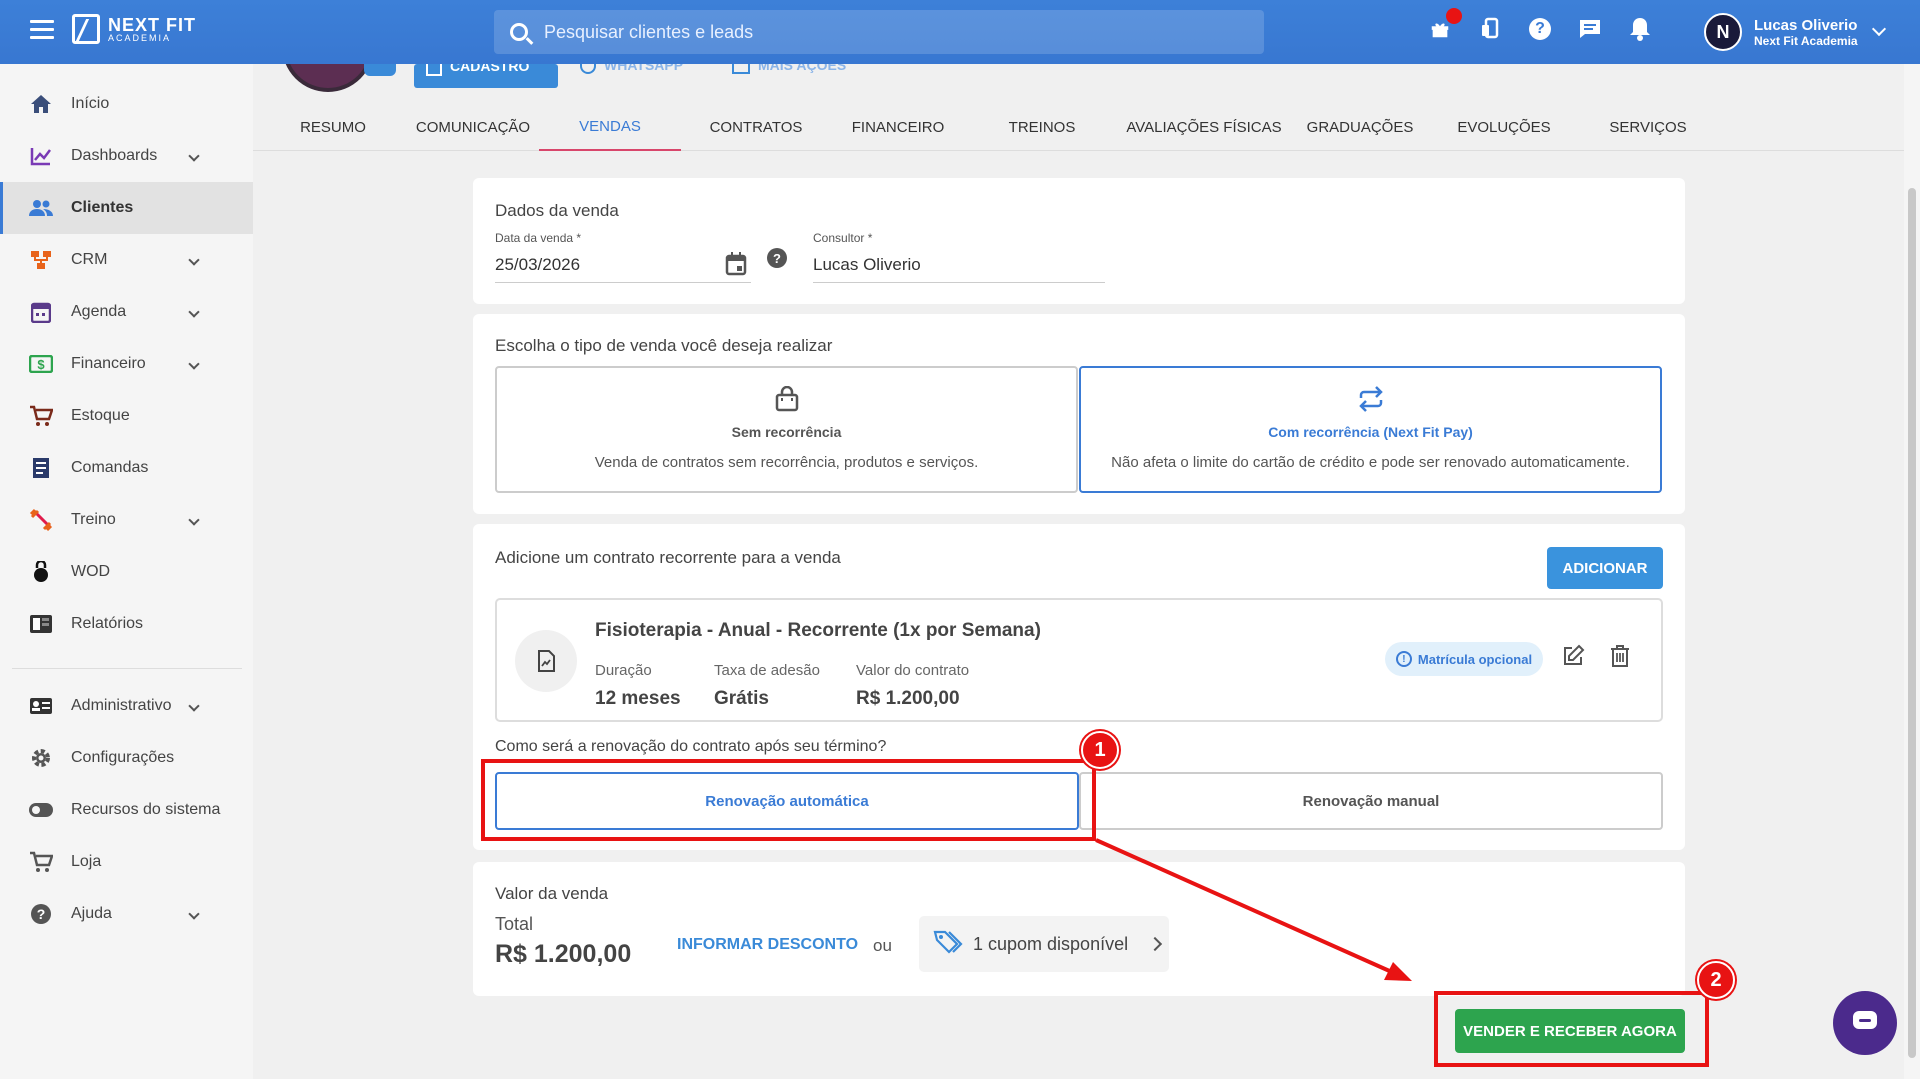 The image size is (1920, 1079). I want to click on user-menu: N Lucas Oliverio Next Fit Academia, so click(1795, 32).